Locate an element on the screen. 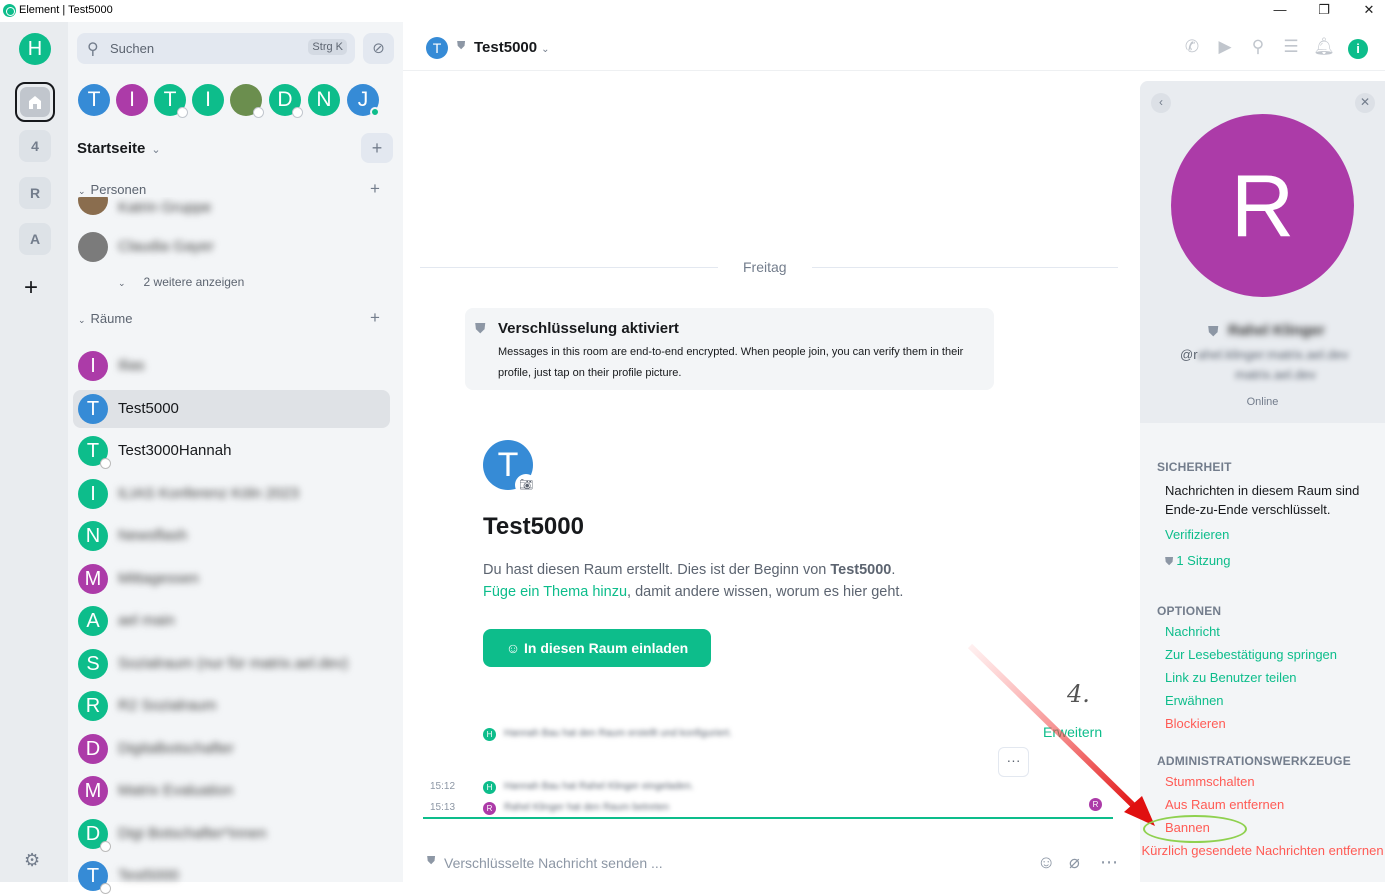  room-list-item: R R2 Sozialraum is located at coordinates (231, 706).